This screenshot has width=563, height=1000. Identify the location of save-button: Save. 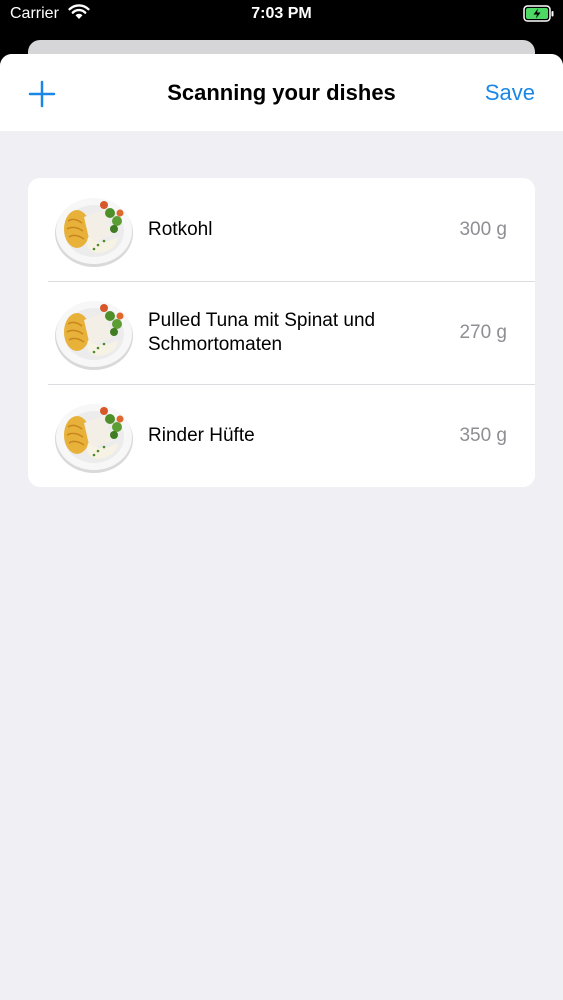
(510, 93).